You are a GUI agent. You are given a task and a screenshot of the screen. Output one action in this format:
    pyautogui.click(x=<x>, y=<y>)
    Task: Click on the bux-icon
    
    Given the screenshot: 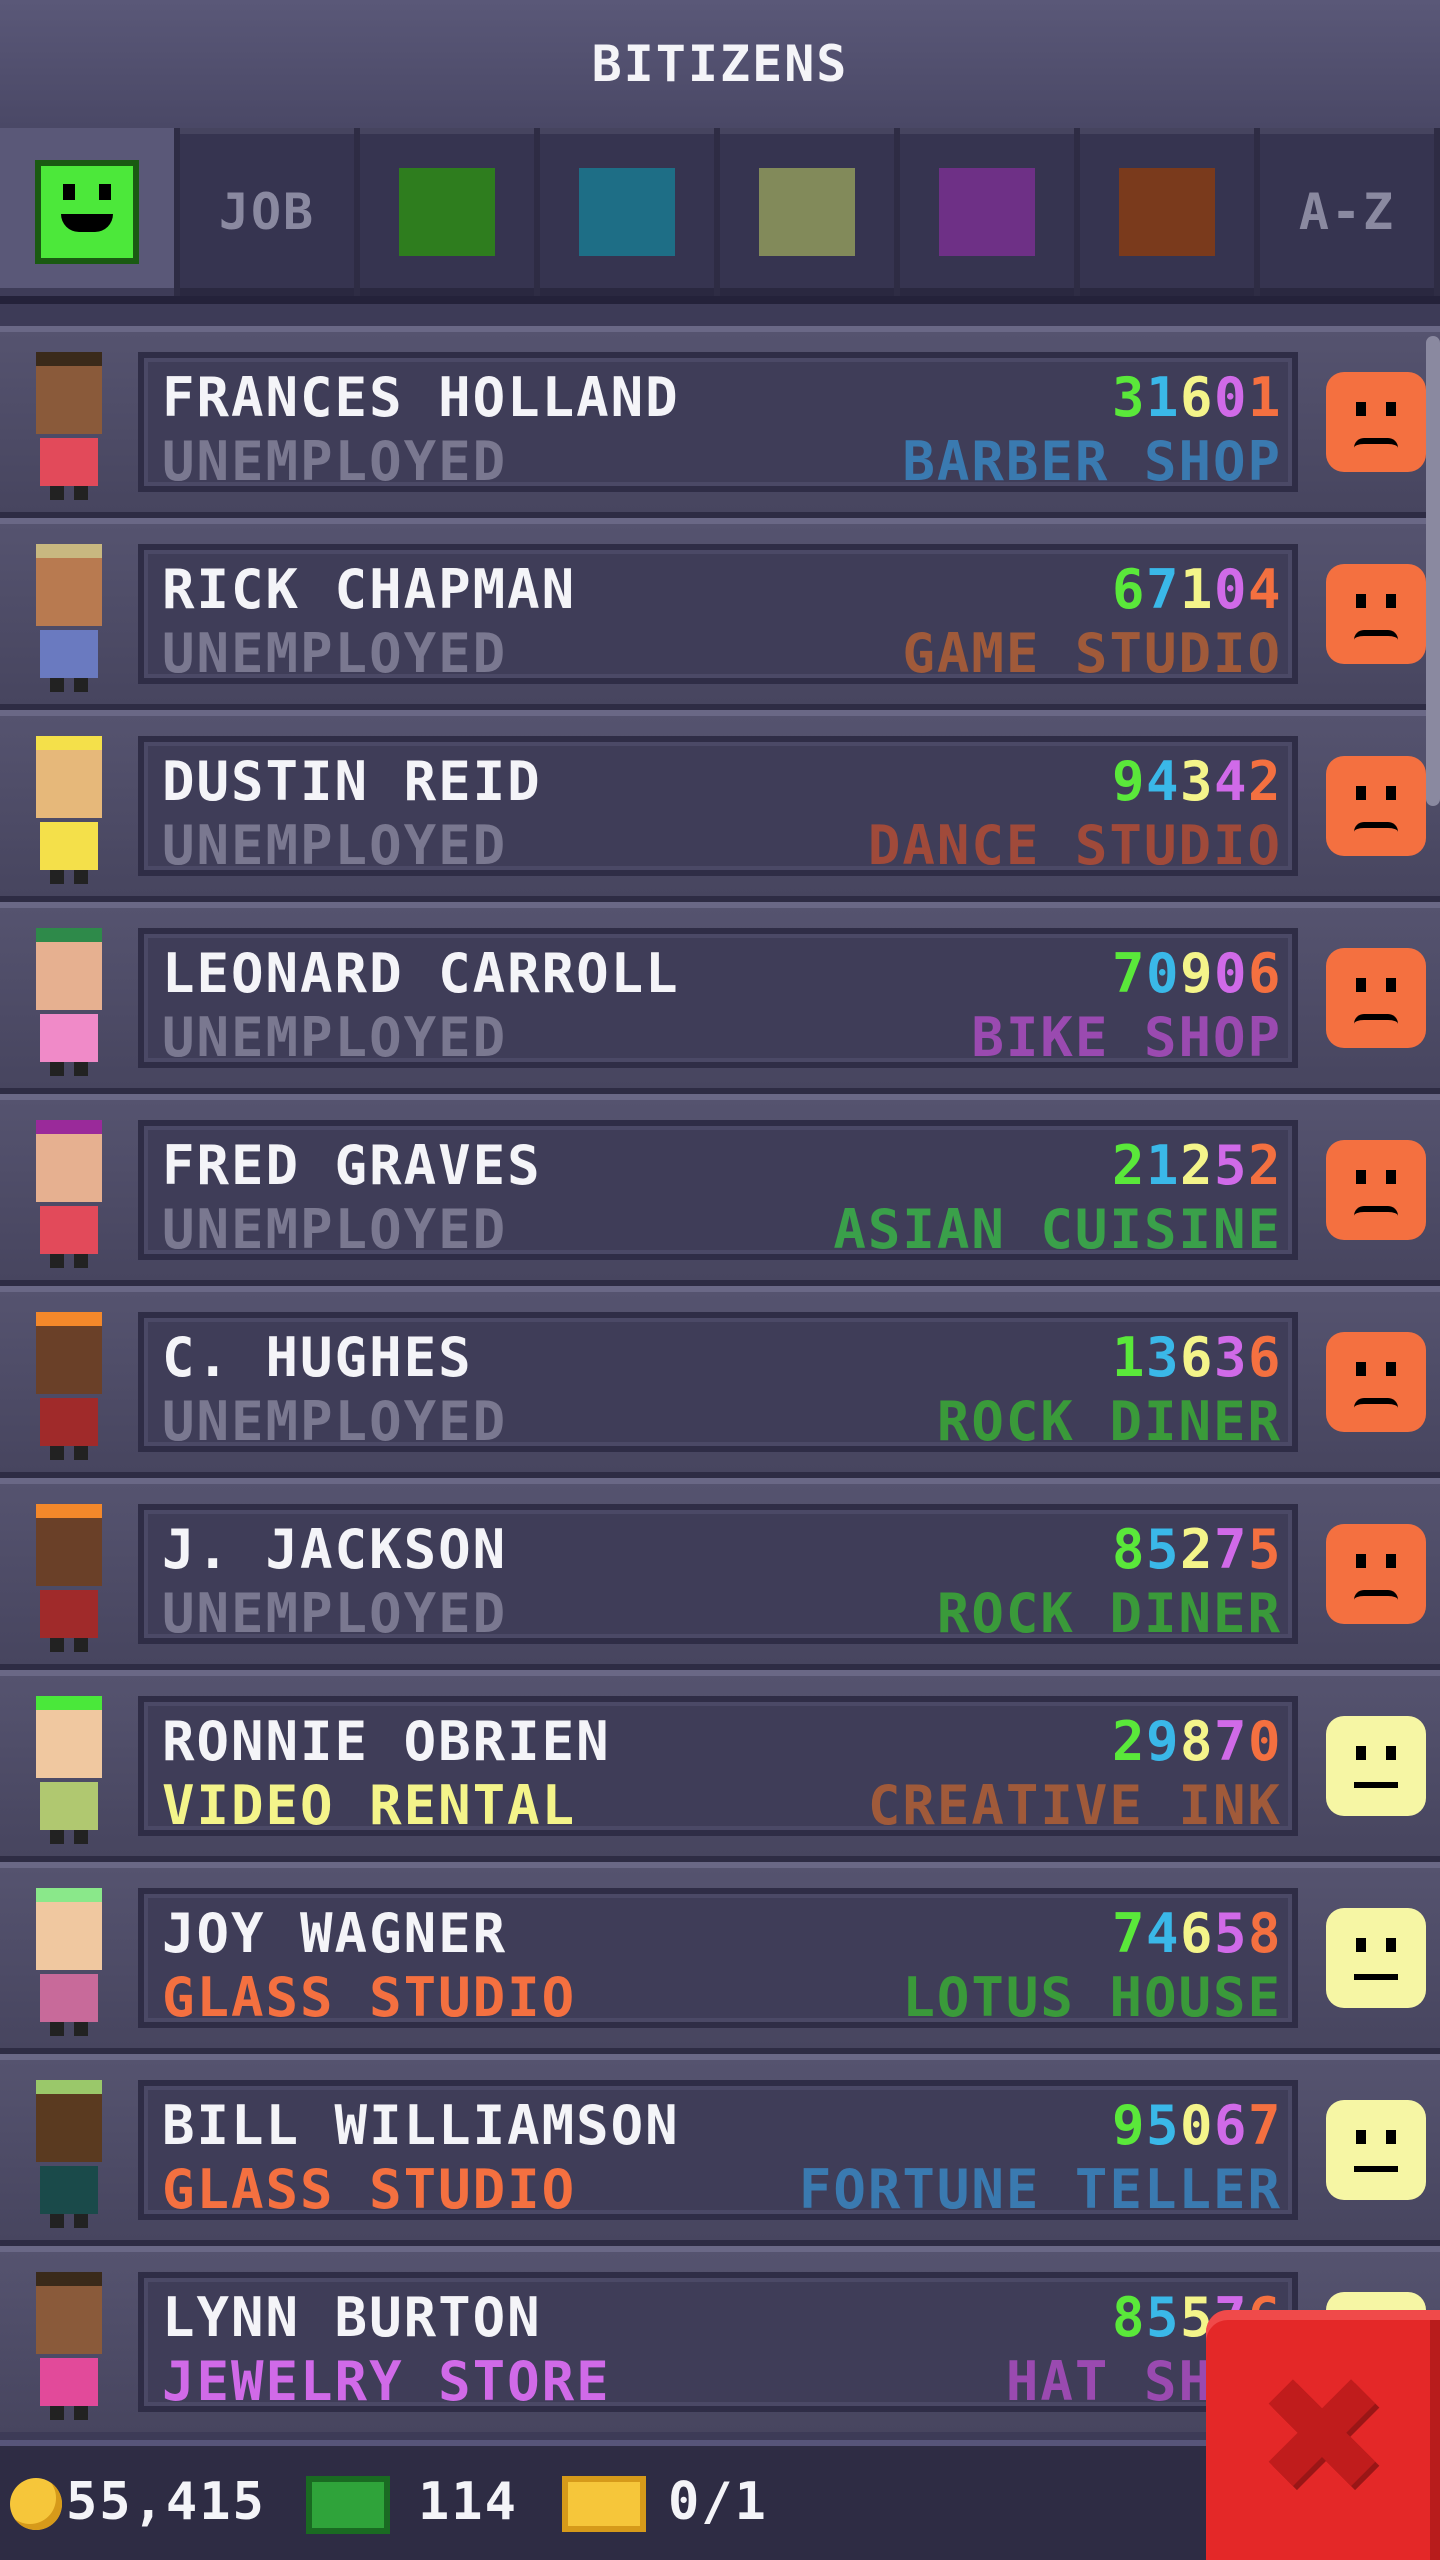 What is the action you would take?
    pyautogui.click(x=348, y=2505)
    